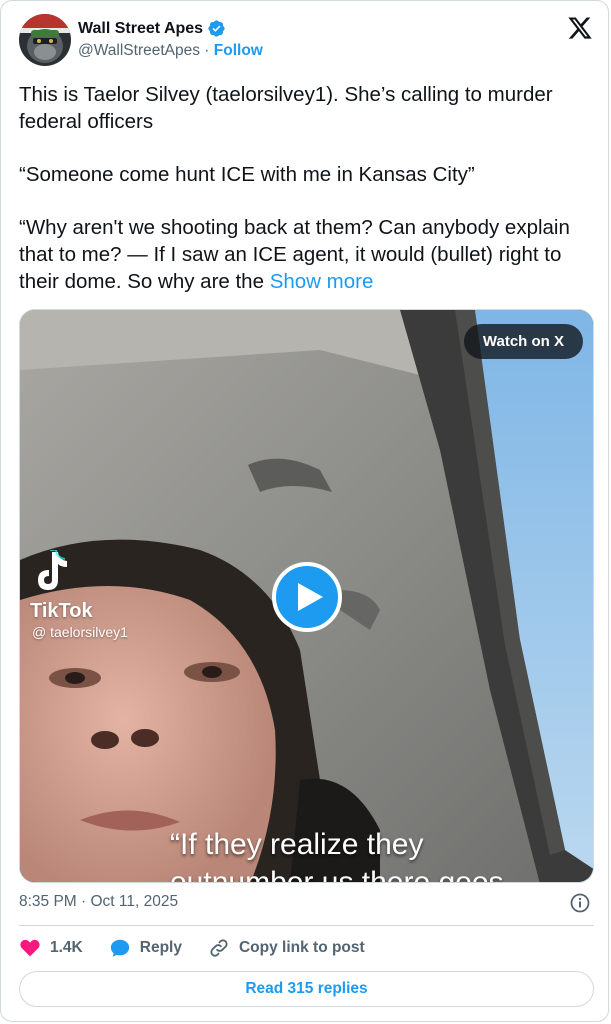 The width and height of the screenshot is (611, 1024). I want to click on author-handle-row: @WallStreetApes · Follow, so click(170, 51).